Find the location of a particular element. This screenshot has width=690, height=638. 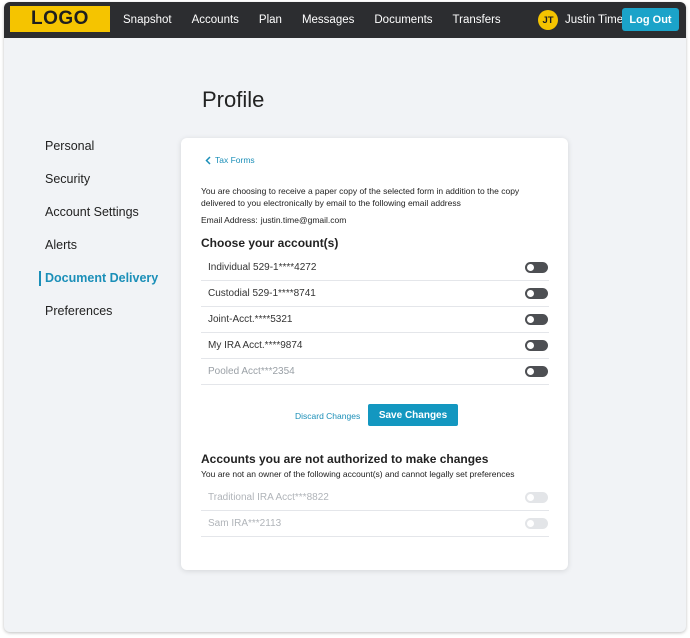

account-label: Traditional IRA Acct***8822 is located at coordinates (268, 497).